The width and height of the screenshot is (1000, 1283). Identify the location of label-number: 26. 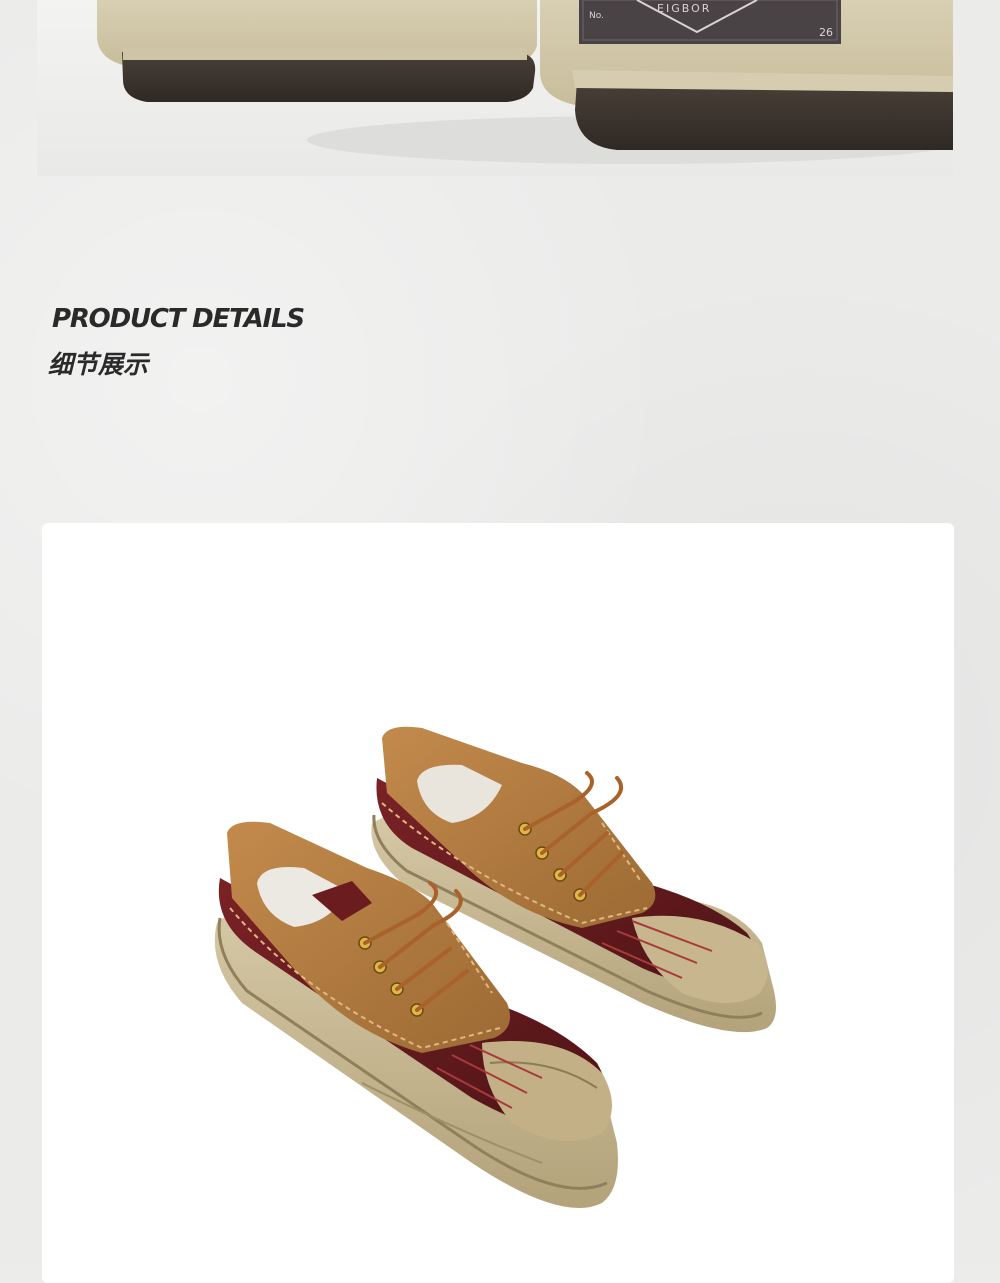
(826, 32).